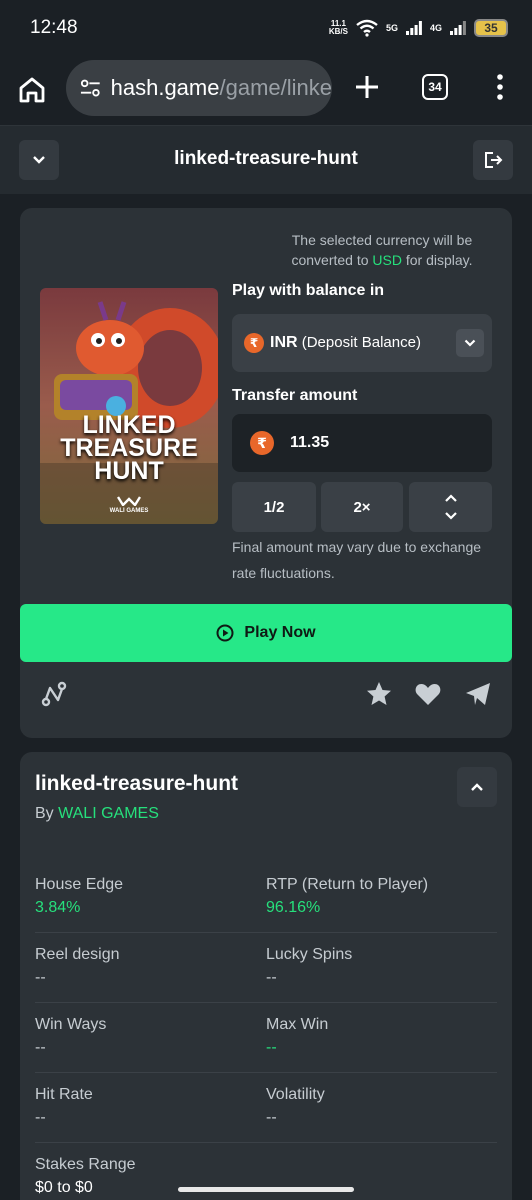  I want to click on battery-level: 35, so click(491, 28).